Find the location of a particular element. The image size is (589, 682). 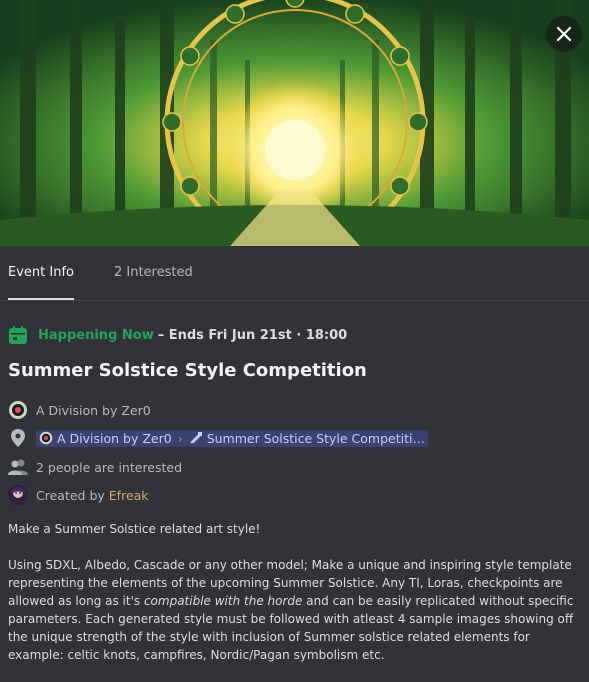

event-end-time: – Ends Fri Jun 21st · 18:00 is located at coordinates (252, 335).